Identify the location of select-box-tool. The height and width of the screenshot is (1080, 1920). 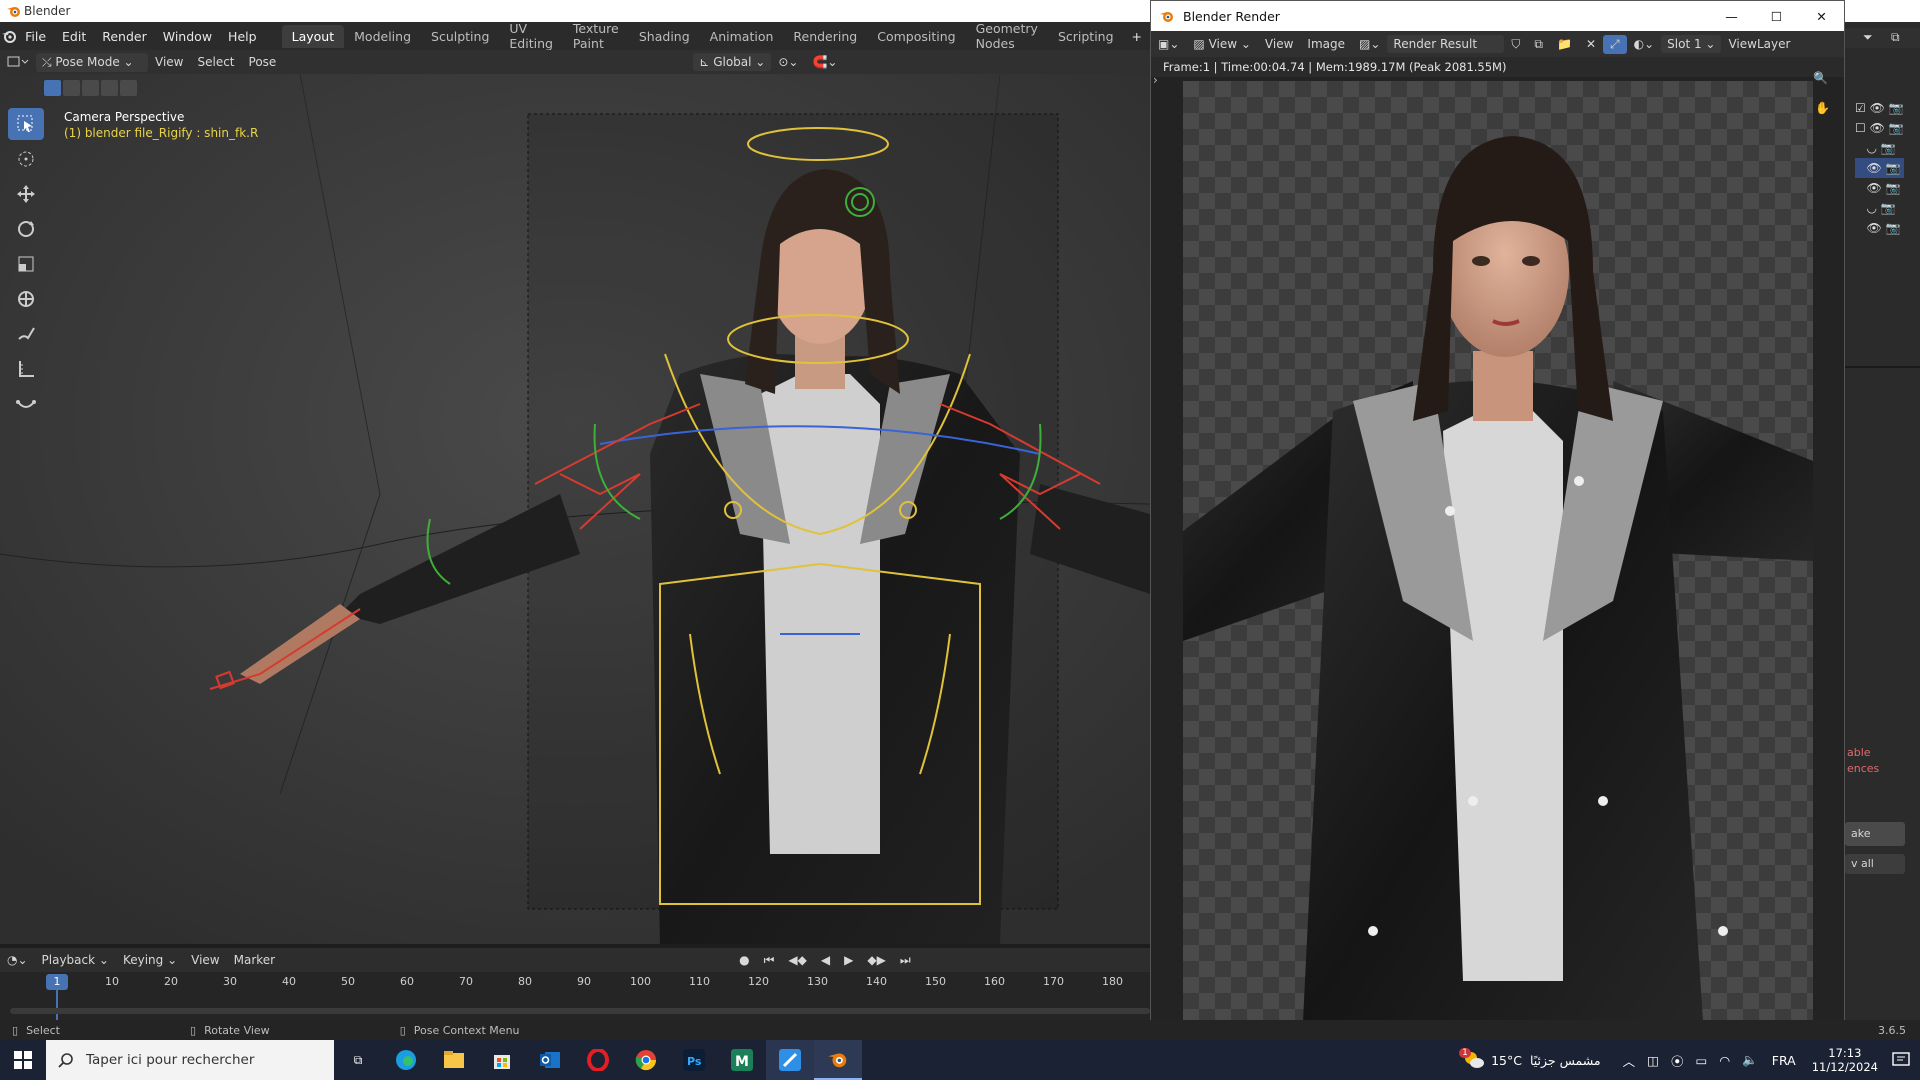
(26, 124).